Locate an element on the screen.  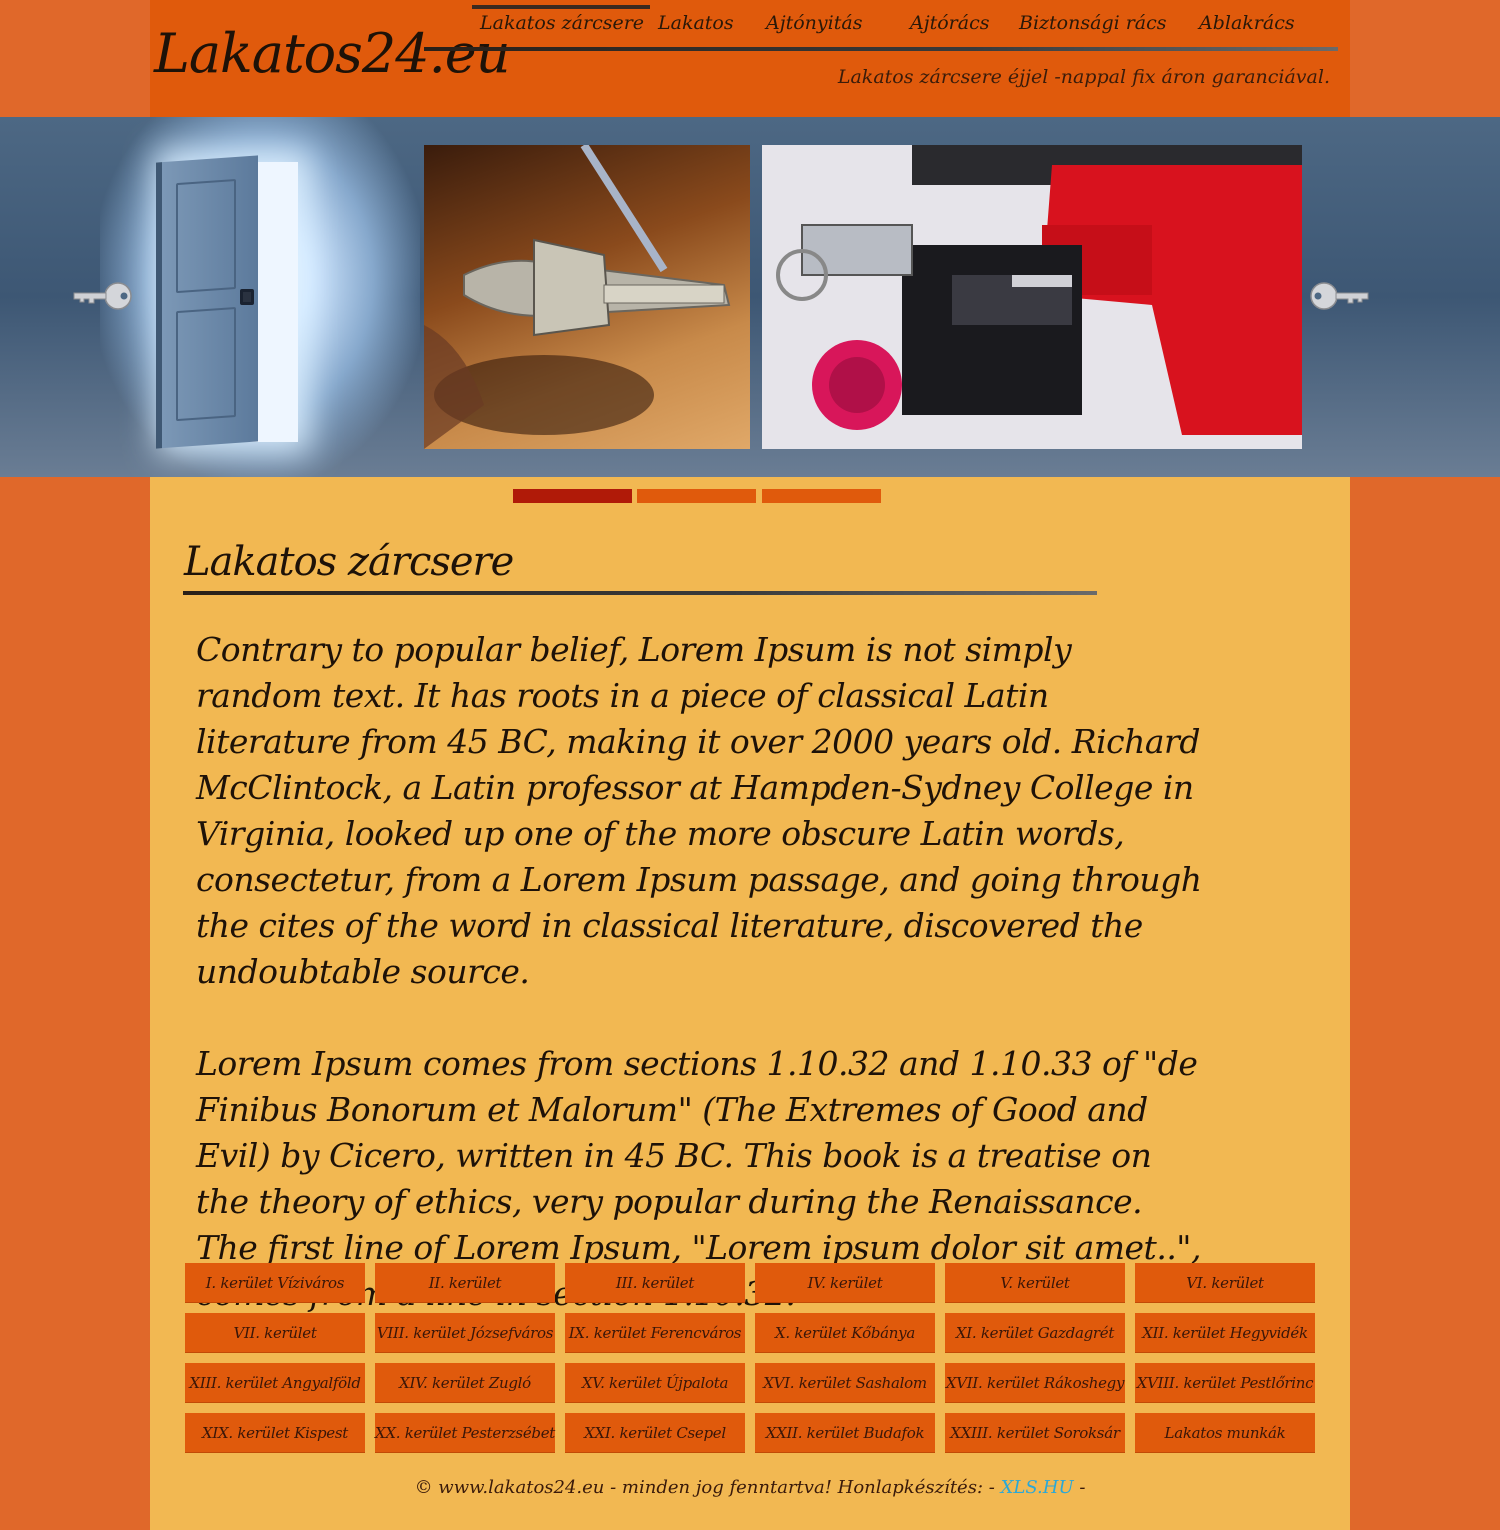
nav-item-ajtoracs: Ajtórács is located at coordinates (950, 30).